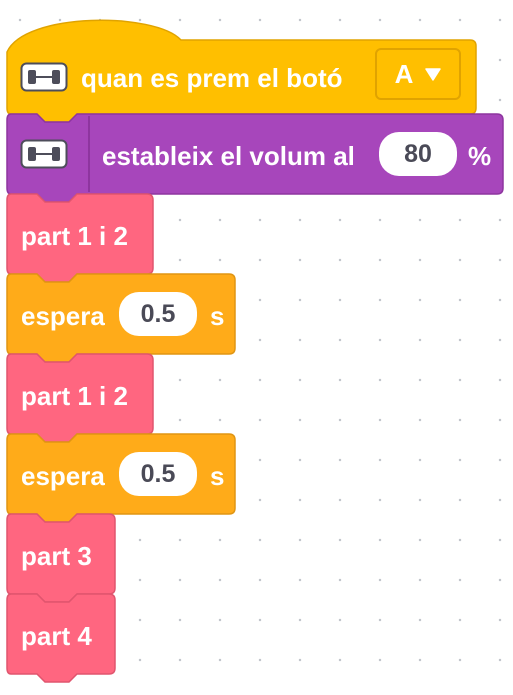 This screenshot has width=513, height=695. I want to click on my-block-call: part 3, so click(61, 559).